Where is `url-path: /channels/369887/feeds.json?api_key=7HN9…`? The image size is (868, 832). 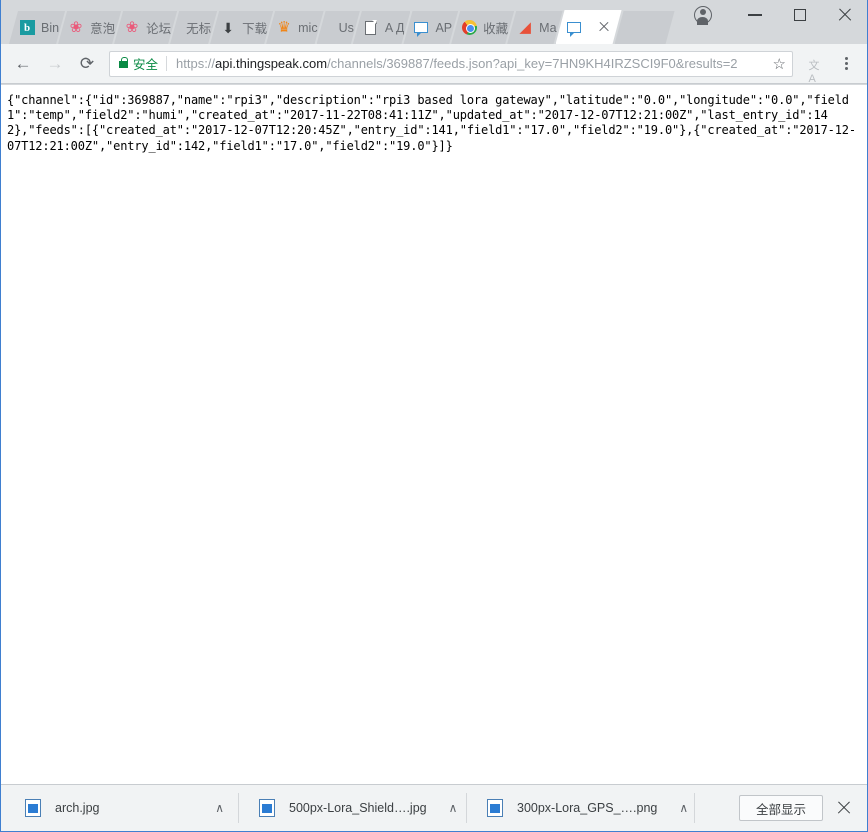 url-path: /channels/369887/feeds.json?api_key=7HN9… is located at coordinates (532, 63).